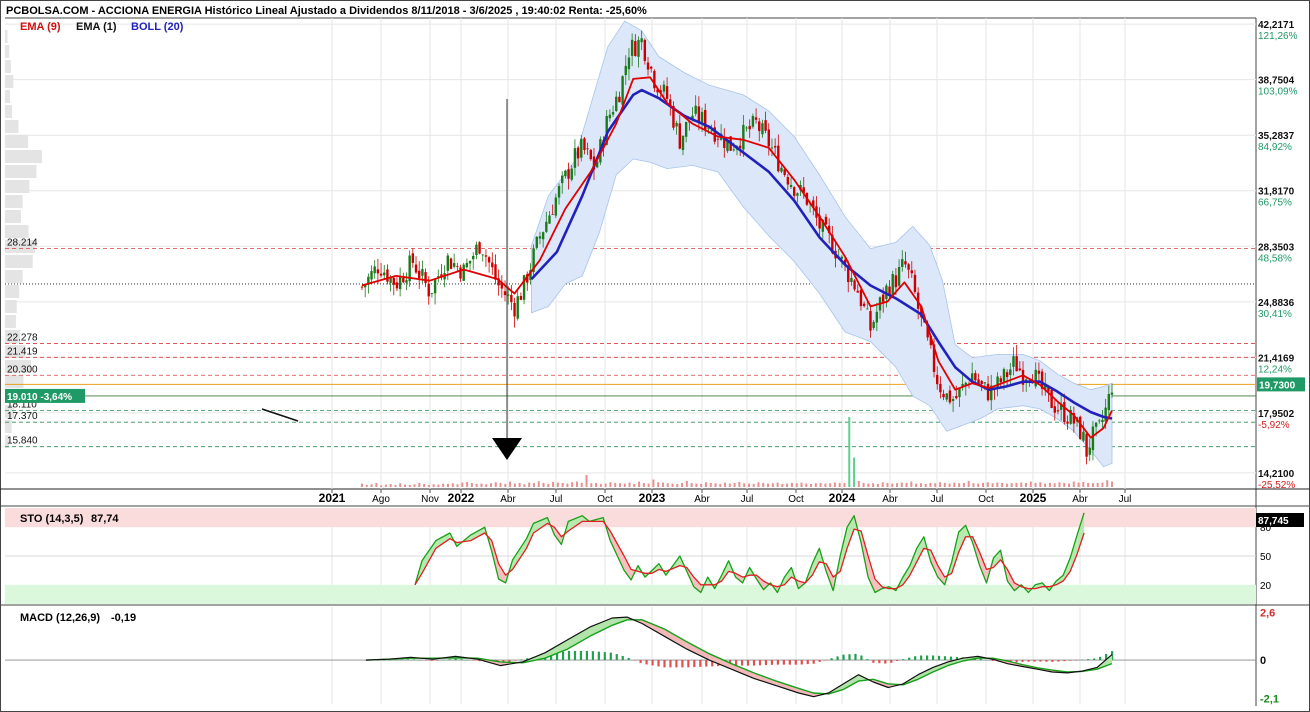 The width and height of the screenshot is (1310, 712). Describe the element at coordinates (96, 27) in the screenshot. I see `legend-ema1: EMA (1)` at that location.